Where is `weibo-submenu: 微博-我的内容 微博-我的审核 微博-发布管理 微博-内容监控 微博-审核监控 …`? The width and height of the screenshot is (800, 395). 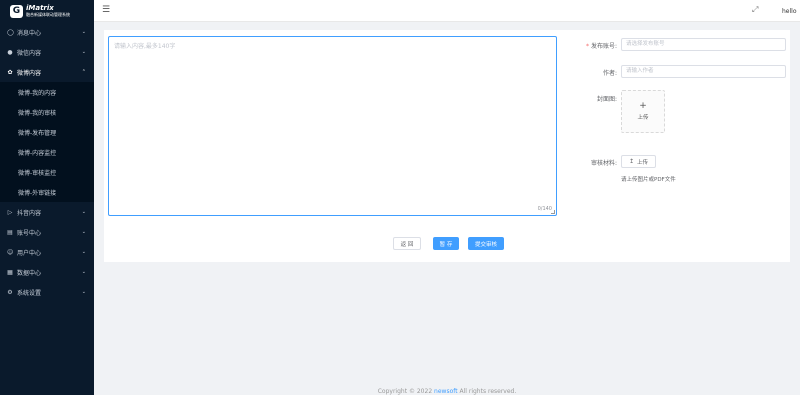
weibo-submenu: 微博-我的内容 微博-我的审核 微博-发布管理 微博-内容监控 微博-审核监控 … is located at coordinates (47, 142).